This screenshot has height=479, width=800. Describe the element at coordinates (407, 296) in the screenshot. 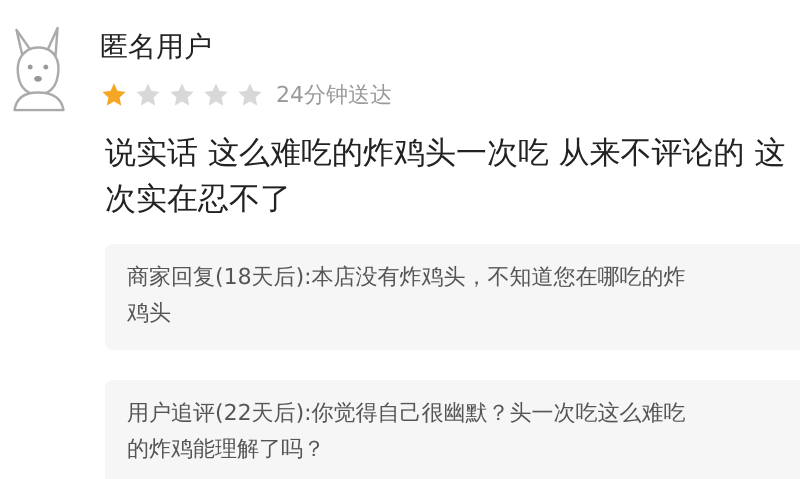

I see `reply-text: 商家回复(18天后):本店没有炸鸡头，不知道您在哪吃的炸鸡头` at that location.